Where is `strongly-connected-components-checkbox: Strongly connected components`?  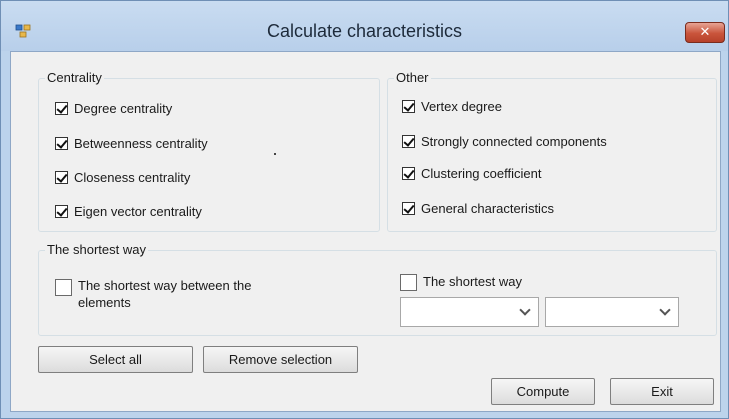
strongly-connected-components-checkbox: Strongly connected components is located at coordinates (504, 142).